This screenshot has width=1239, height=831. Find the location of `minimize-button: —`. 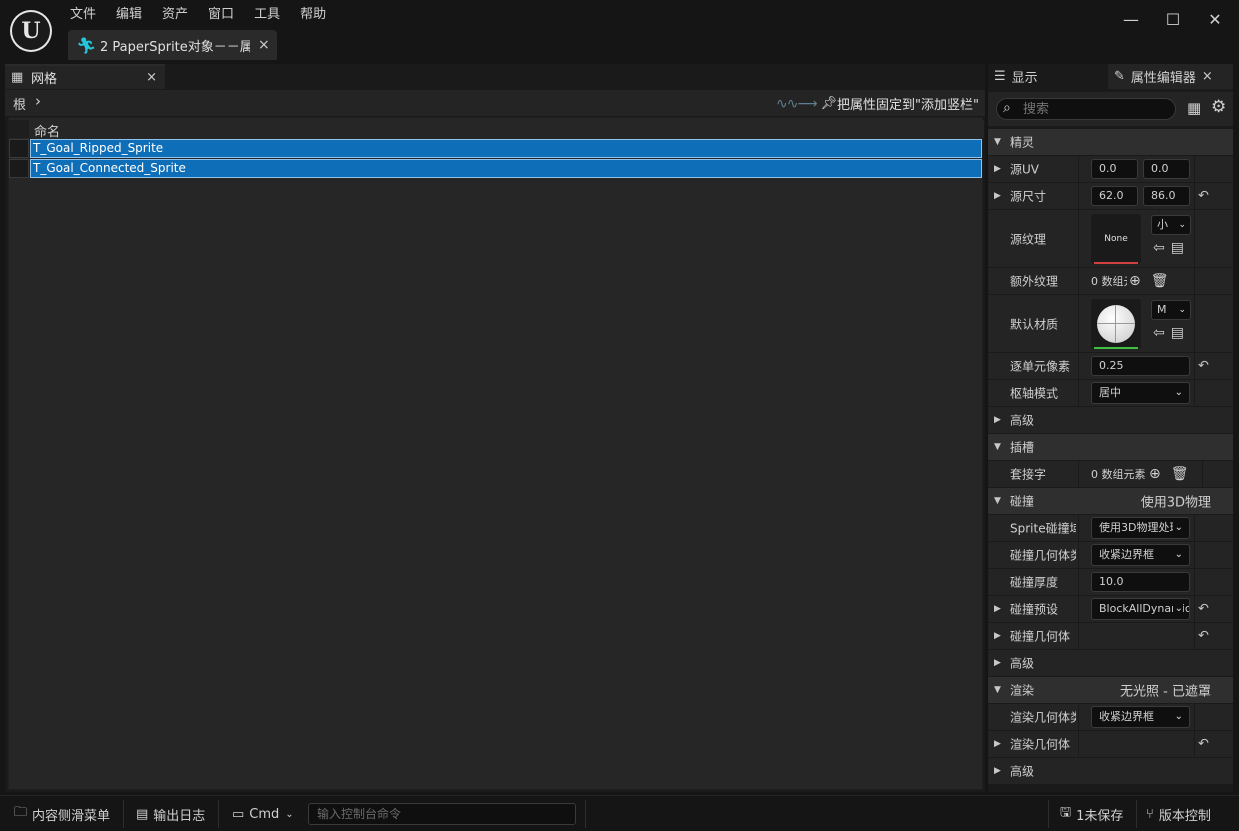

minimize-button: — is located at coordinates (1131, 20).